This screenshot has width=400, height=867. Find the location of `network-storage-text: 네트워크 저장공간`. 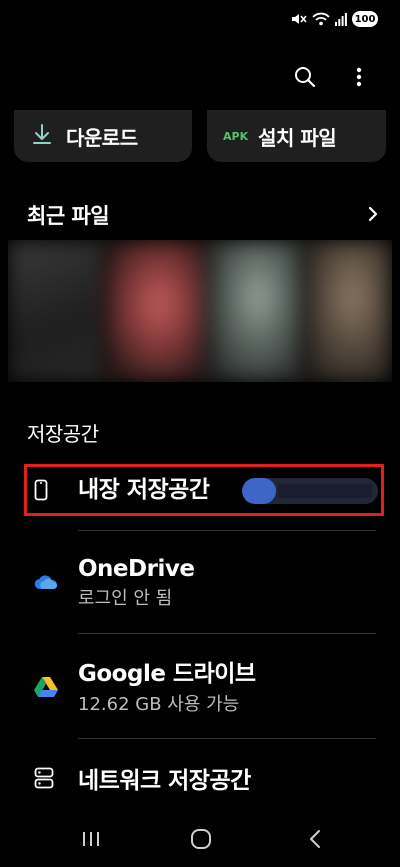

network-storage-text: 네트워크 저장공간 is located at coordinates (164, 778).